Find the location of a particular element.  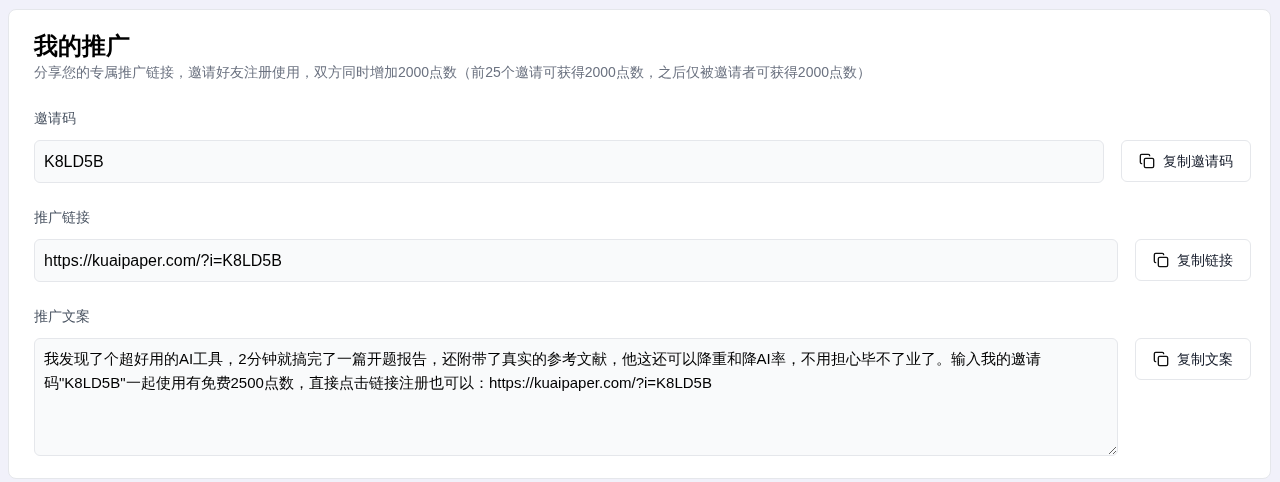

input-field: https://kuaipaper.com/?i=K8LD5B is located at coordinates (576, 260).